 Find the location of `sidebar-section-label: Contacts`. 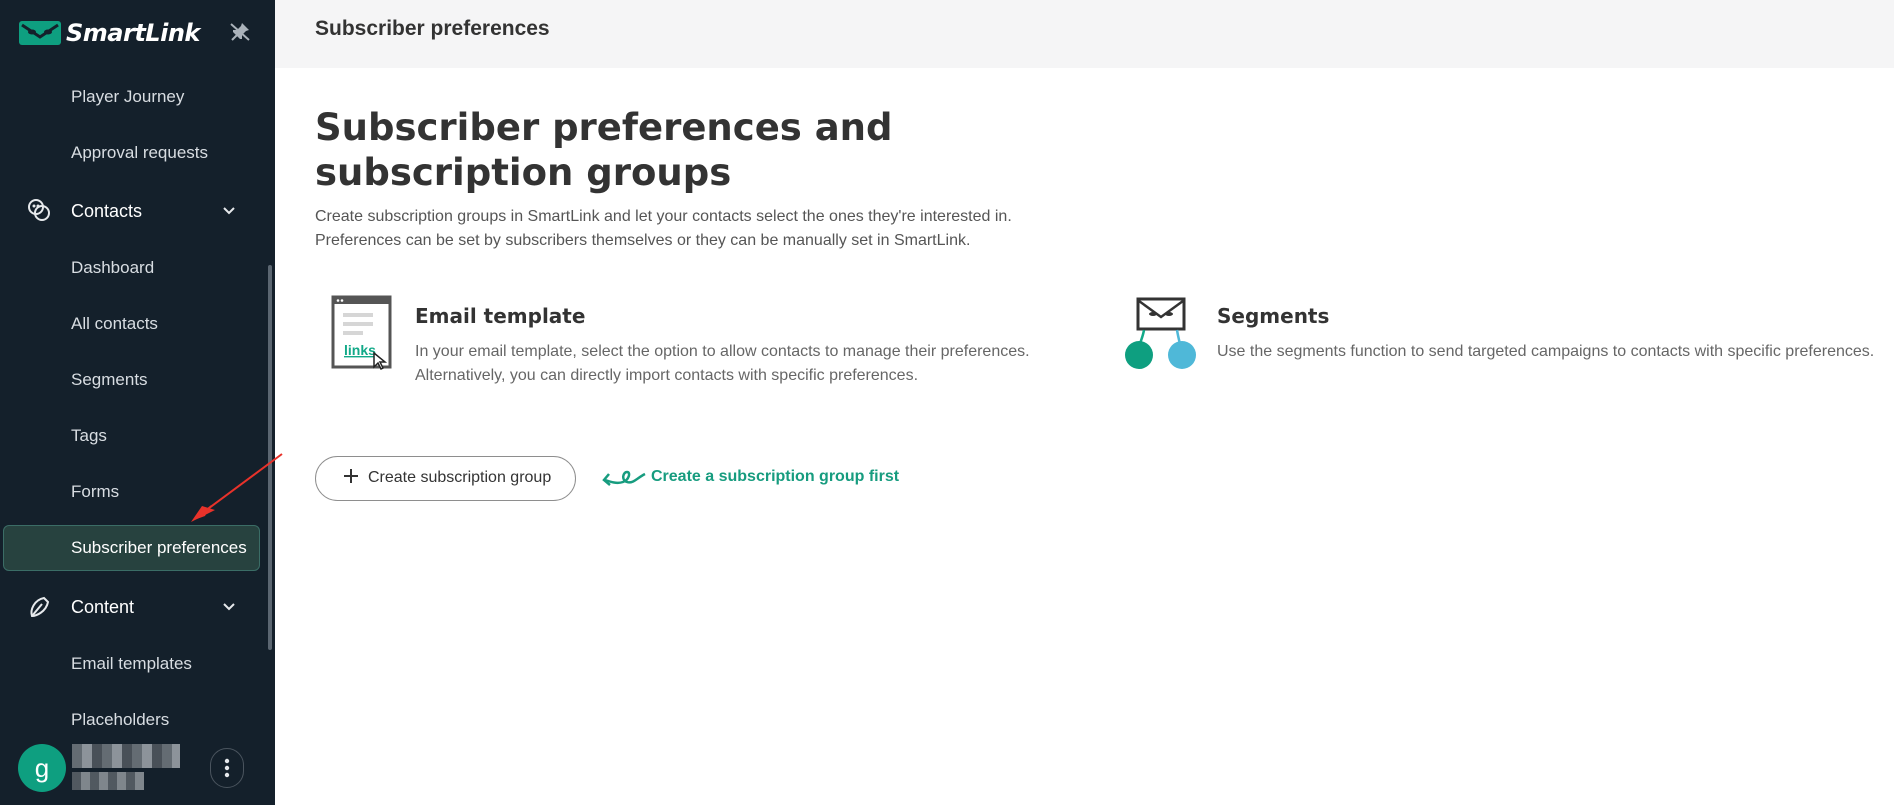

sidebar-section-label: Contacts is located at coordinates (107, 210).